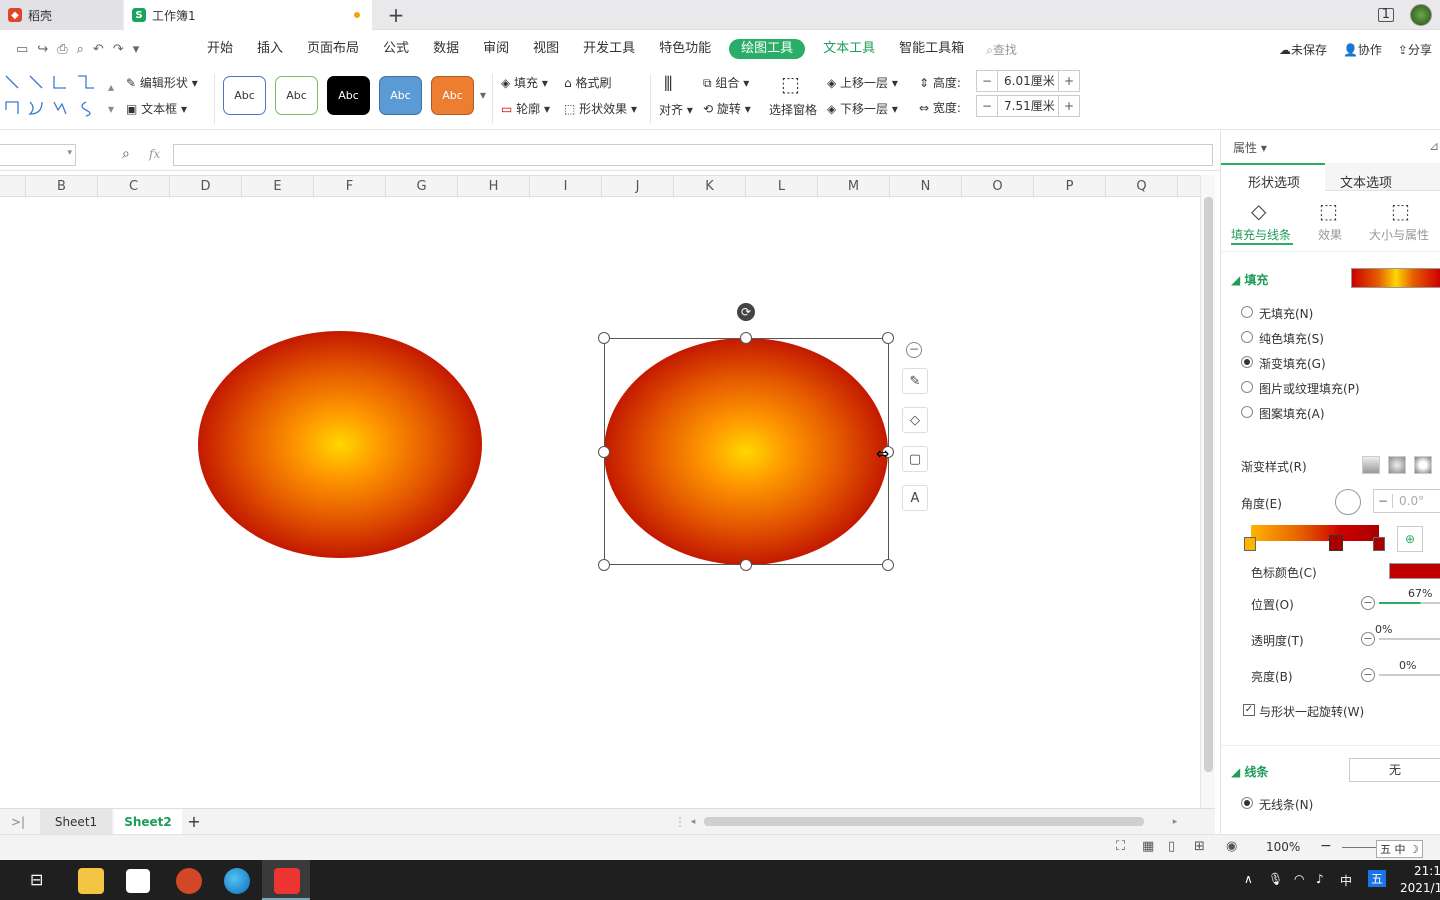 Image resolution: width=1440 pixels, height=900 pixels. What do you see at coordinates (746, 338) in the screenshot?
I see `resize-handle-n` at bounding box center [746, 338].